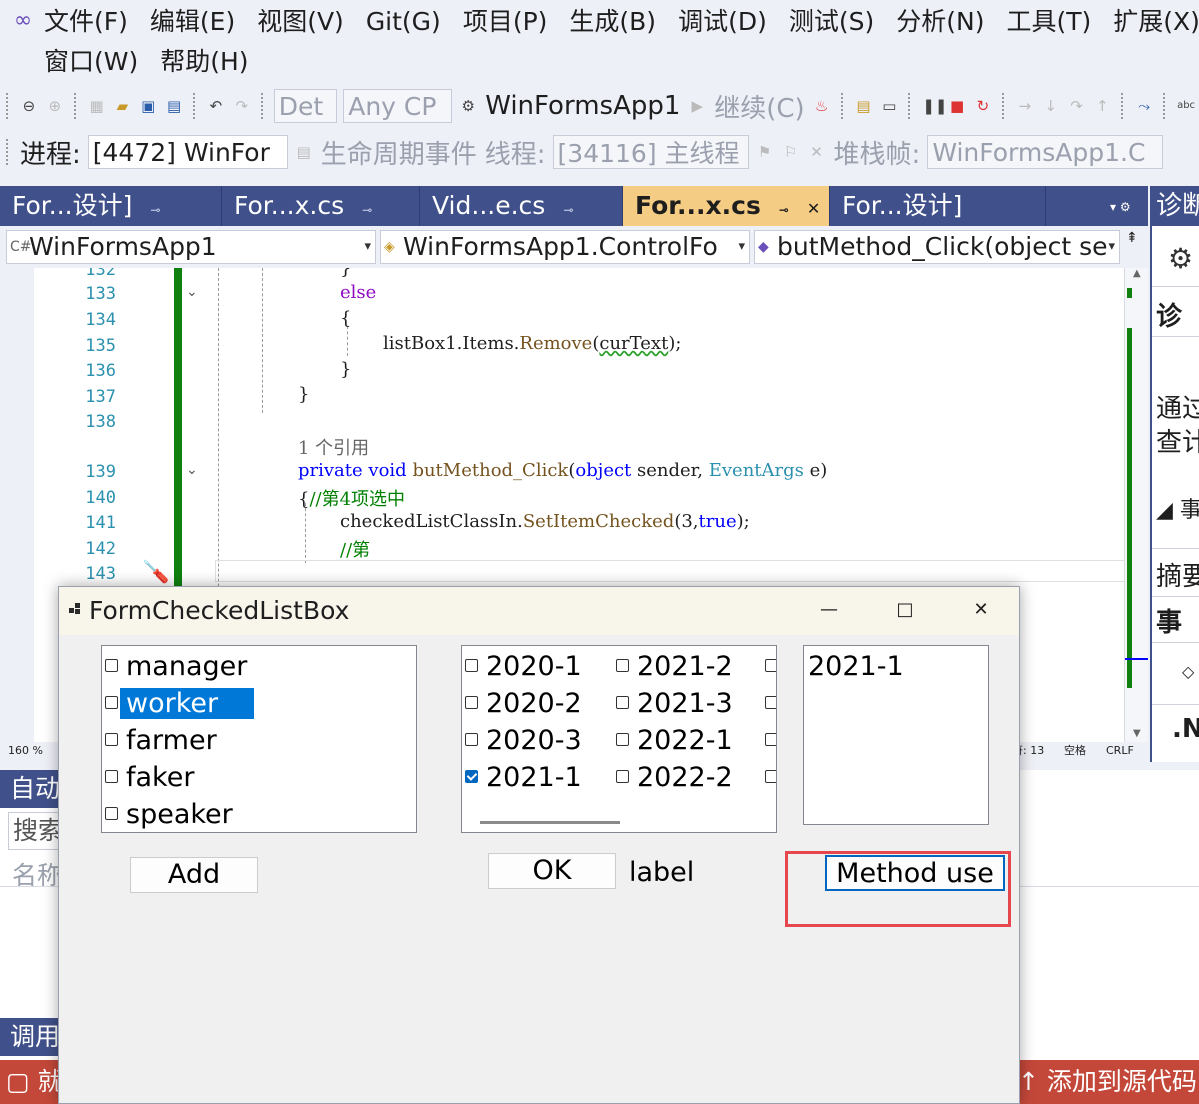 This screenshot has width=1199, height=1104. Describe the element at coordinates (550, 822) in the screenshot. I see `horizontal-scrollbar-thumb` at that location.